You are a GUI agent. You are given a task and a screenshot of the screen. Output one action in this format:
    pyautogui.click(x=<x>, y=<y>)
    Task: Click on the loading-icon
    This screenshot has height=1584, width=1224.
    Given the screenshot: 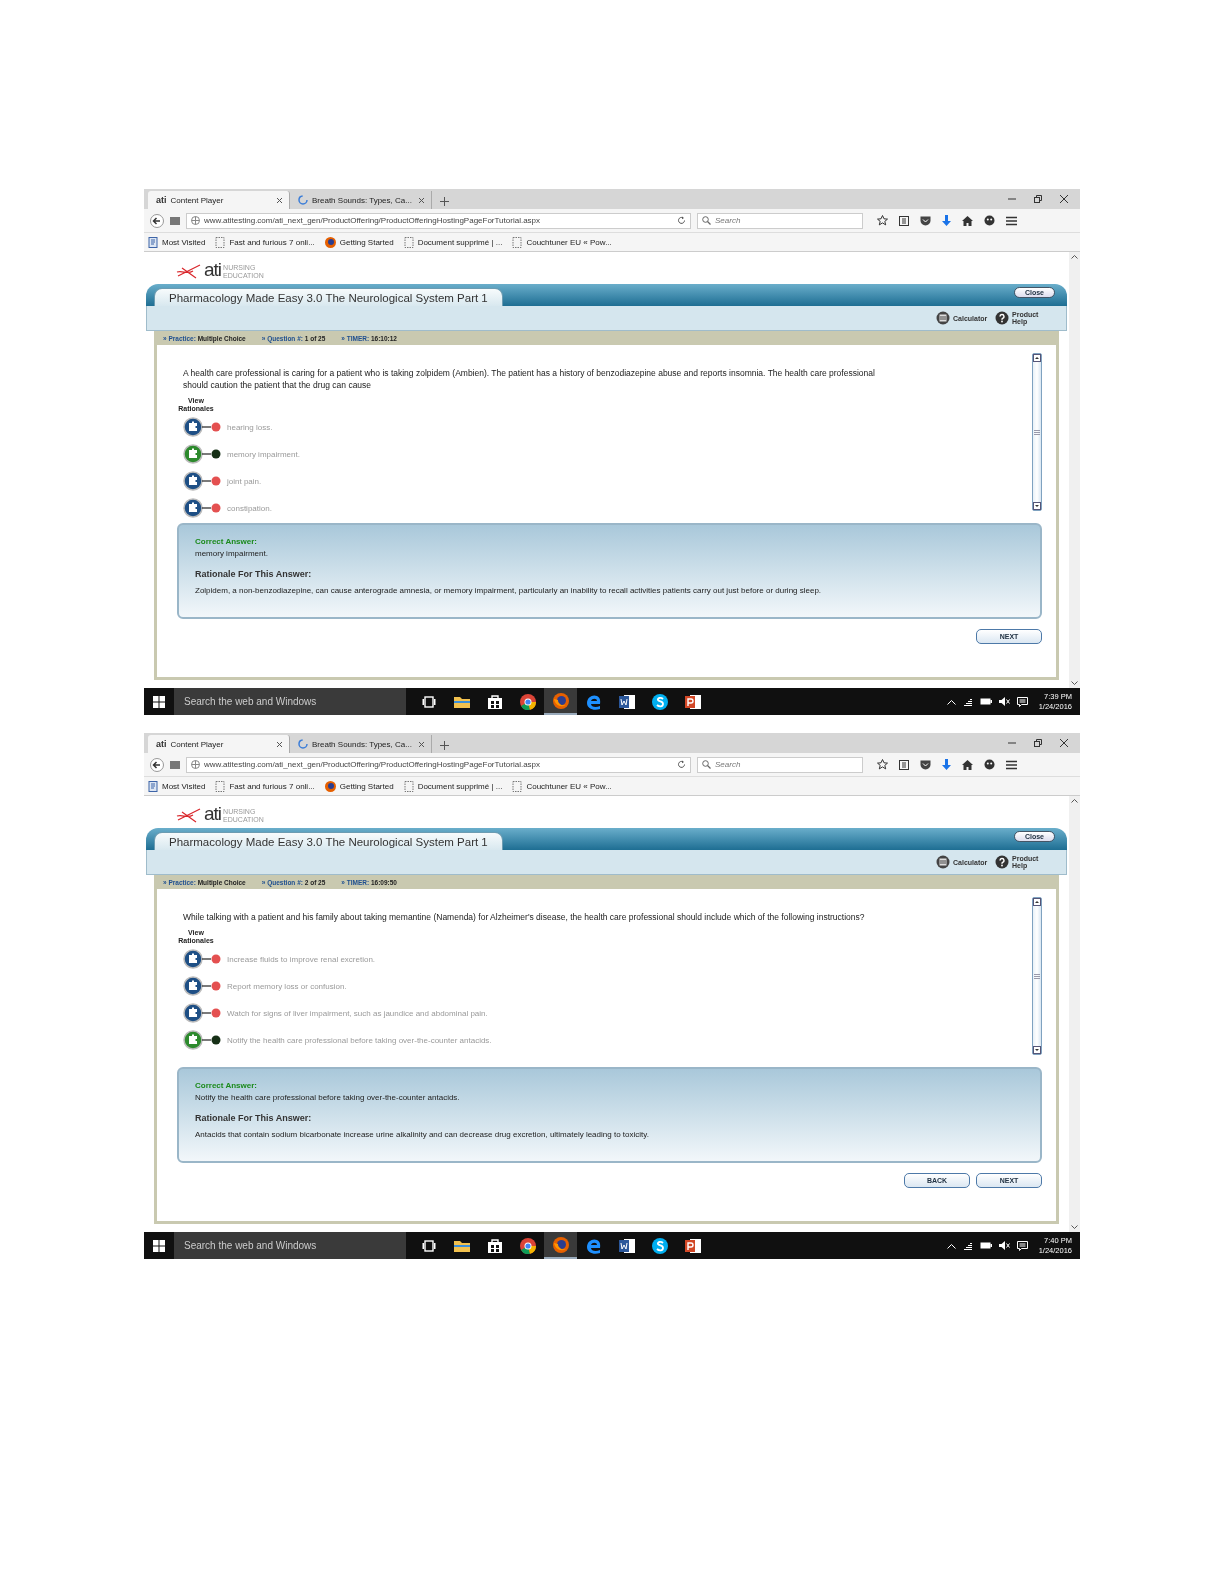 What is the action you would take?
    pyautogui.click(x=303, y=200)
    